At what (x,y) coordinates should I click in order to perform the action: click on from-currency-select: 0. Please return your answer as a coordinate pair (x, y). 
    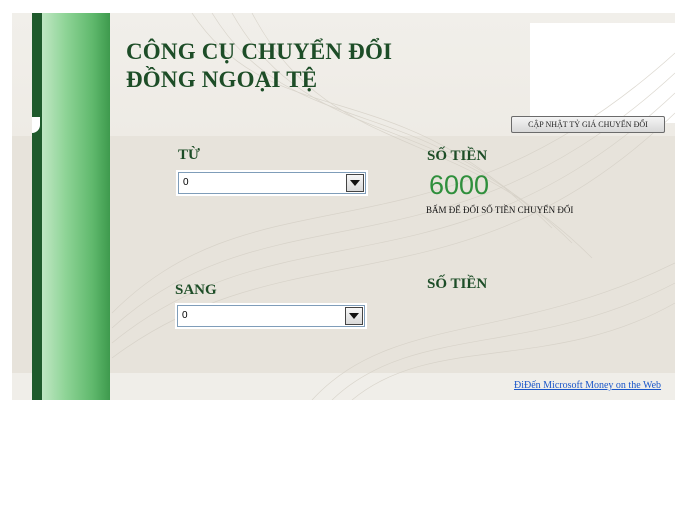
    Looking at the image, I should click on (272, 183).